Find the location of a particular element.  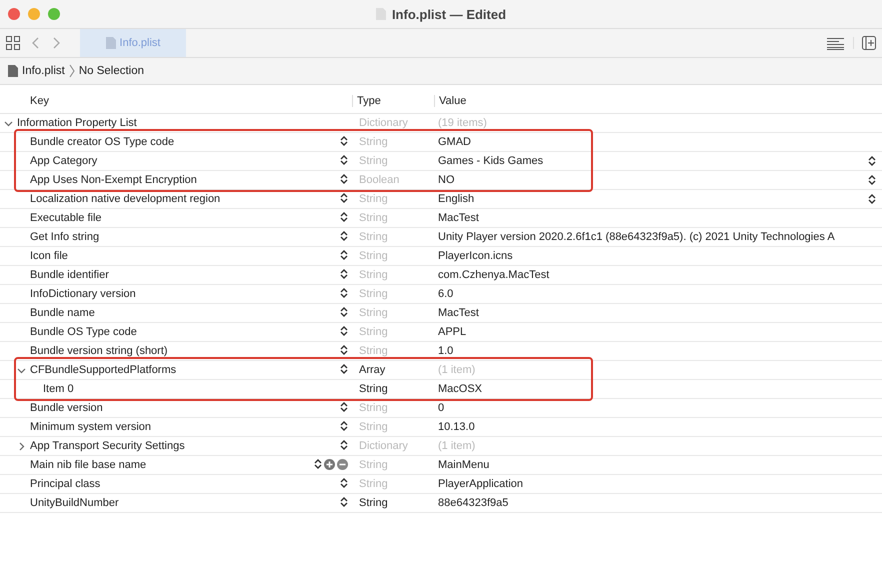

type-cell-text: Boolean is located at coordinates (379, 180).